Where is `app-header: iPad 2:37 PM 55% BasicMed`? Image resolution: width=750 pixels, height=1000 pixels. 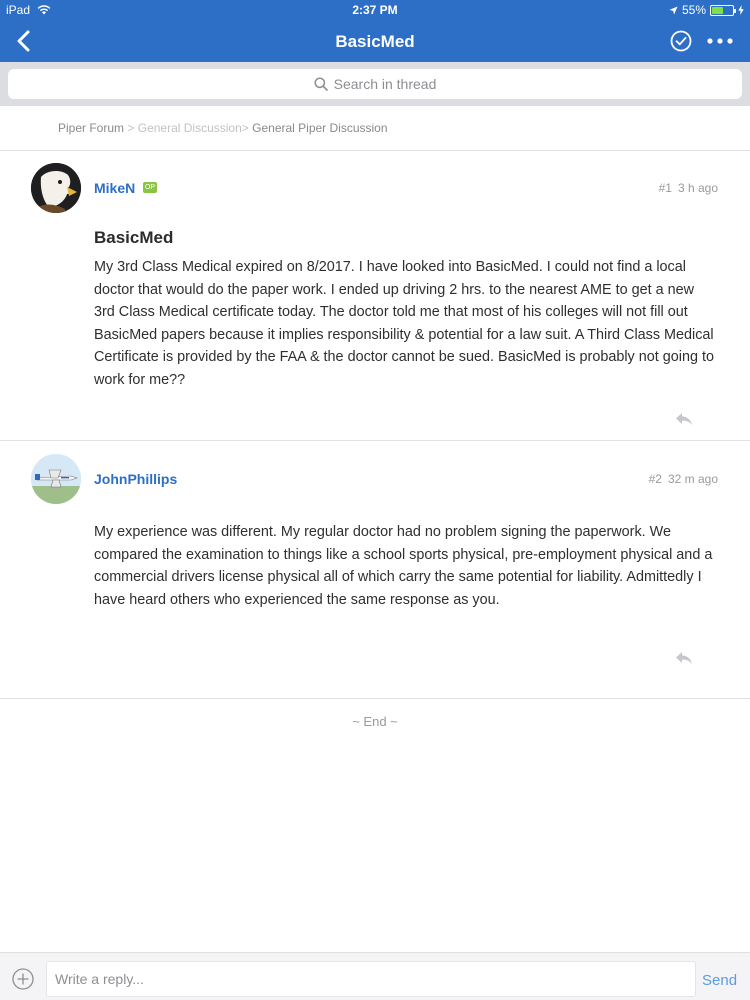
app-header: iPad 2:37 PM 55% BasicMed is located at coordinates (375, 31).